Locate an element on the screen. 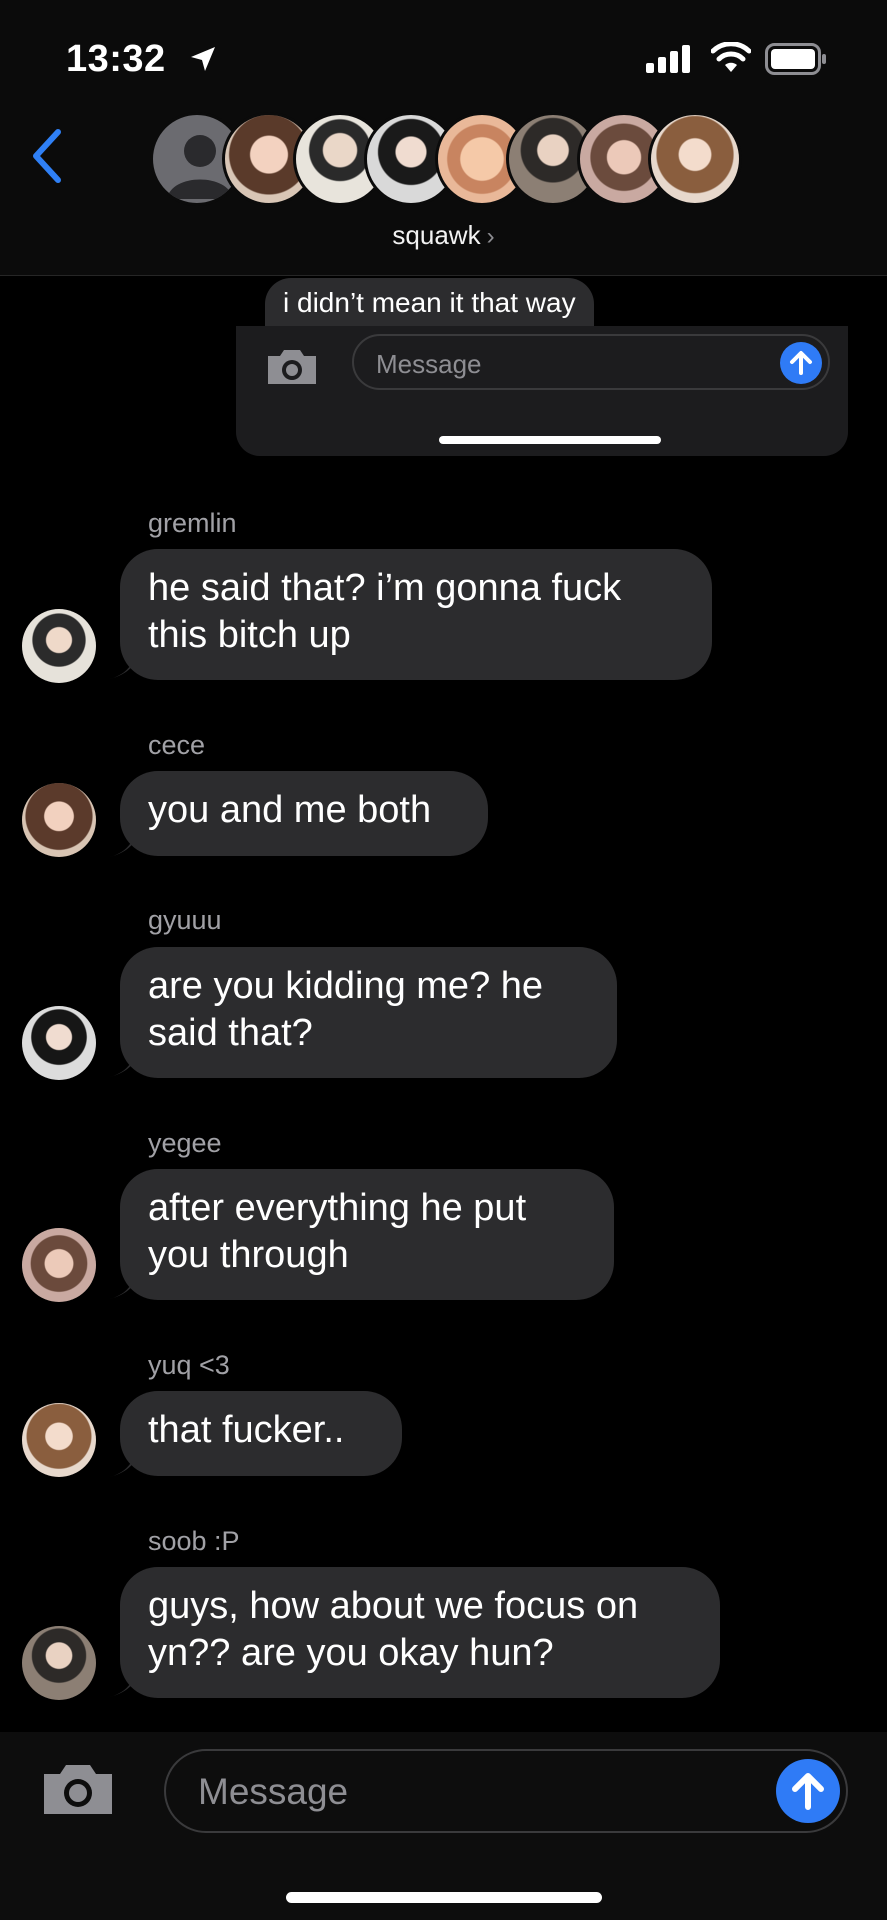 The image size is (887, 1920). sender-name: soob :P is located at coordinates (194, 1541).